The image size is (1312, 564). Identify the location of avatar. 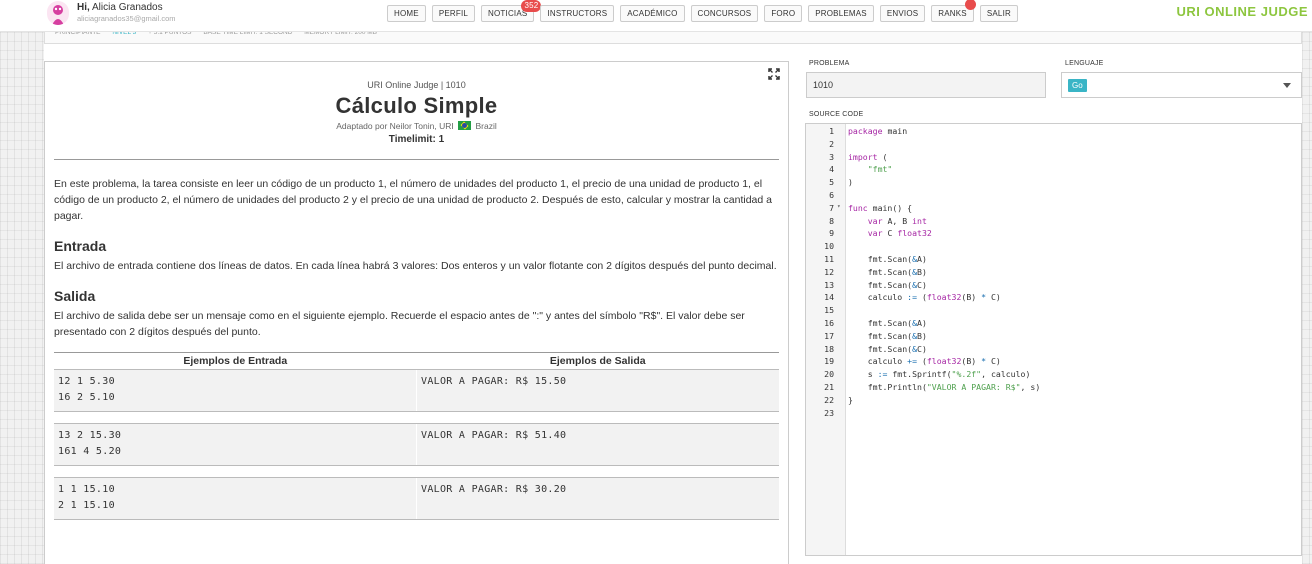
(58, 13).